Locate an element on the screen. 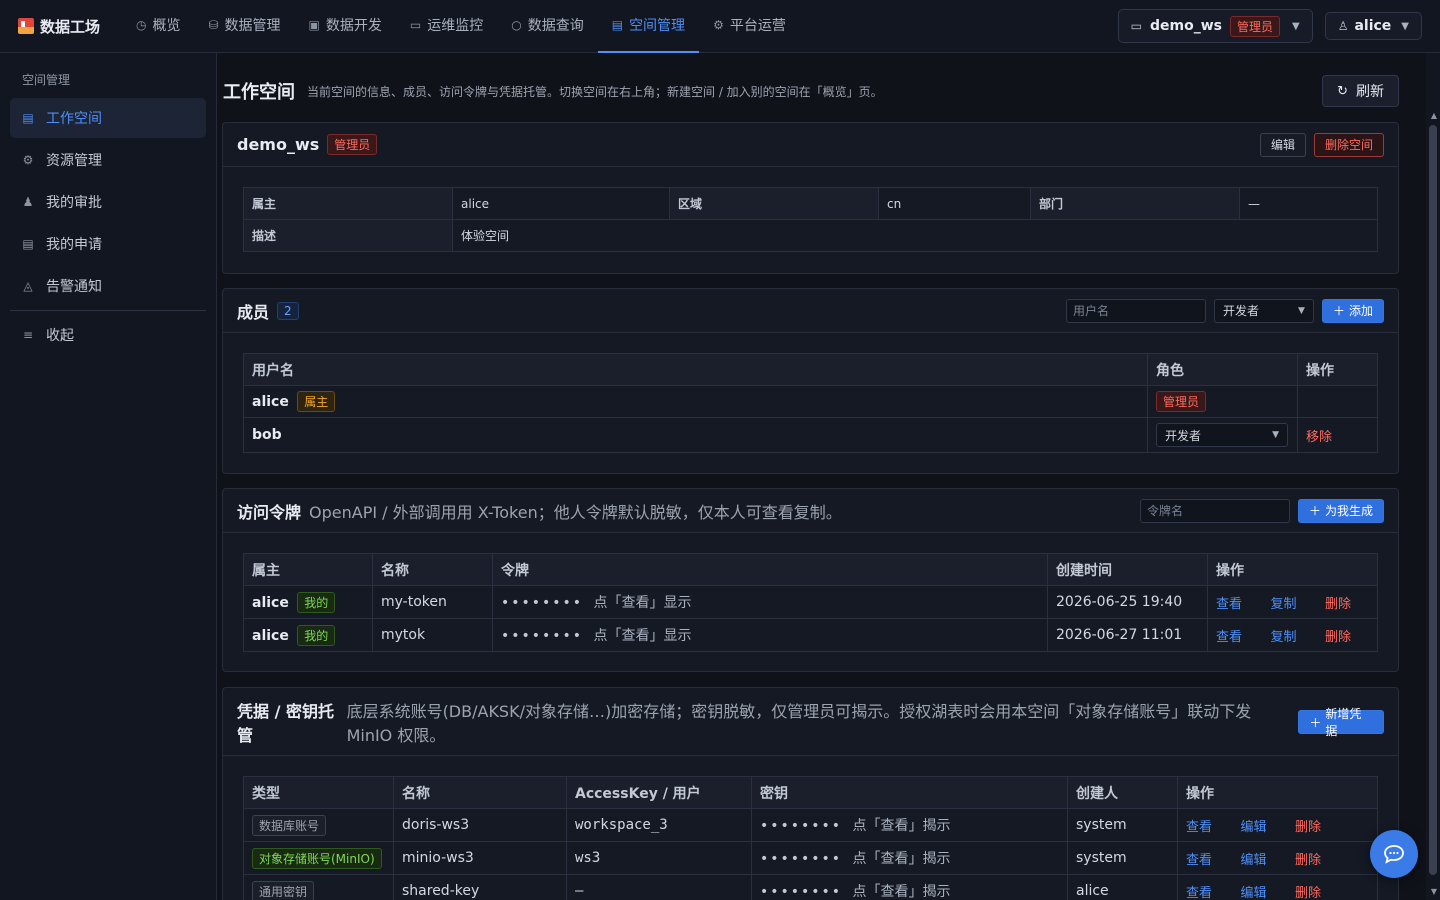 The image size is (1440, 900). user-name: alice is located at coordinates (1373, 26).